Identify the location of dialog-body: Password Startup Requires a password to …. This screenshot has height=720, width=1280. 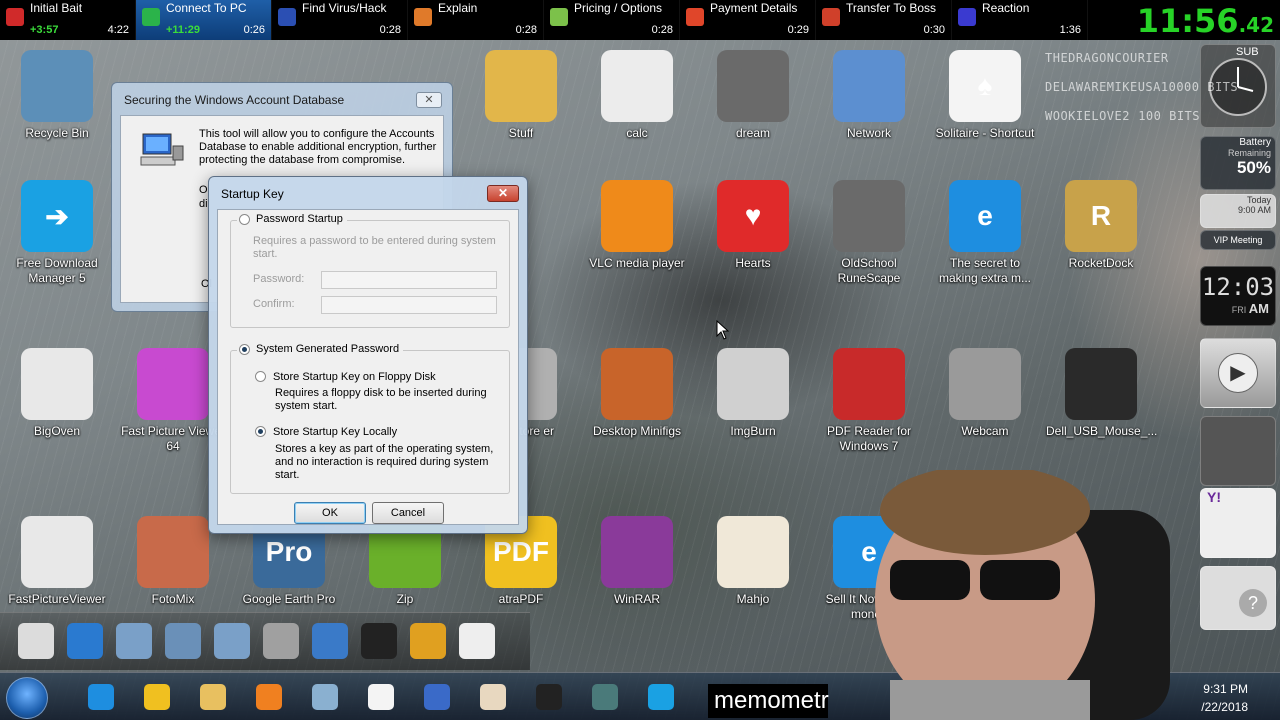
(368, 367).